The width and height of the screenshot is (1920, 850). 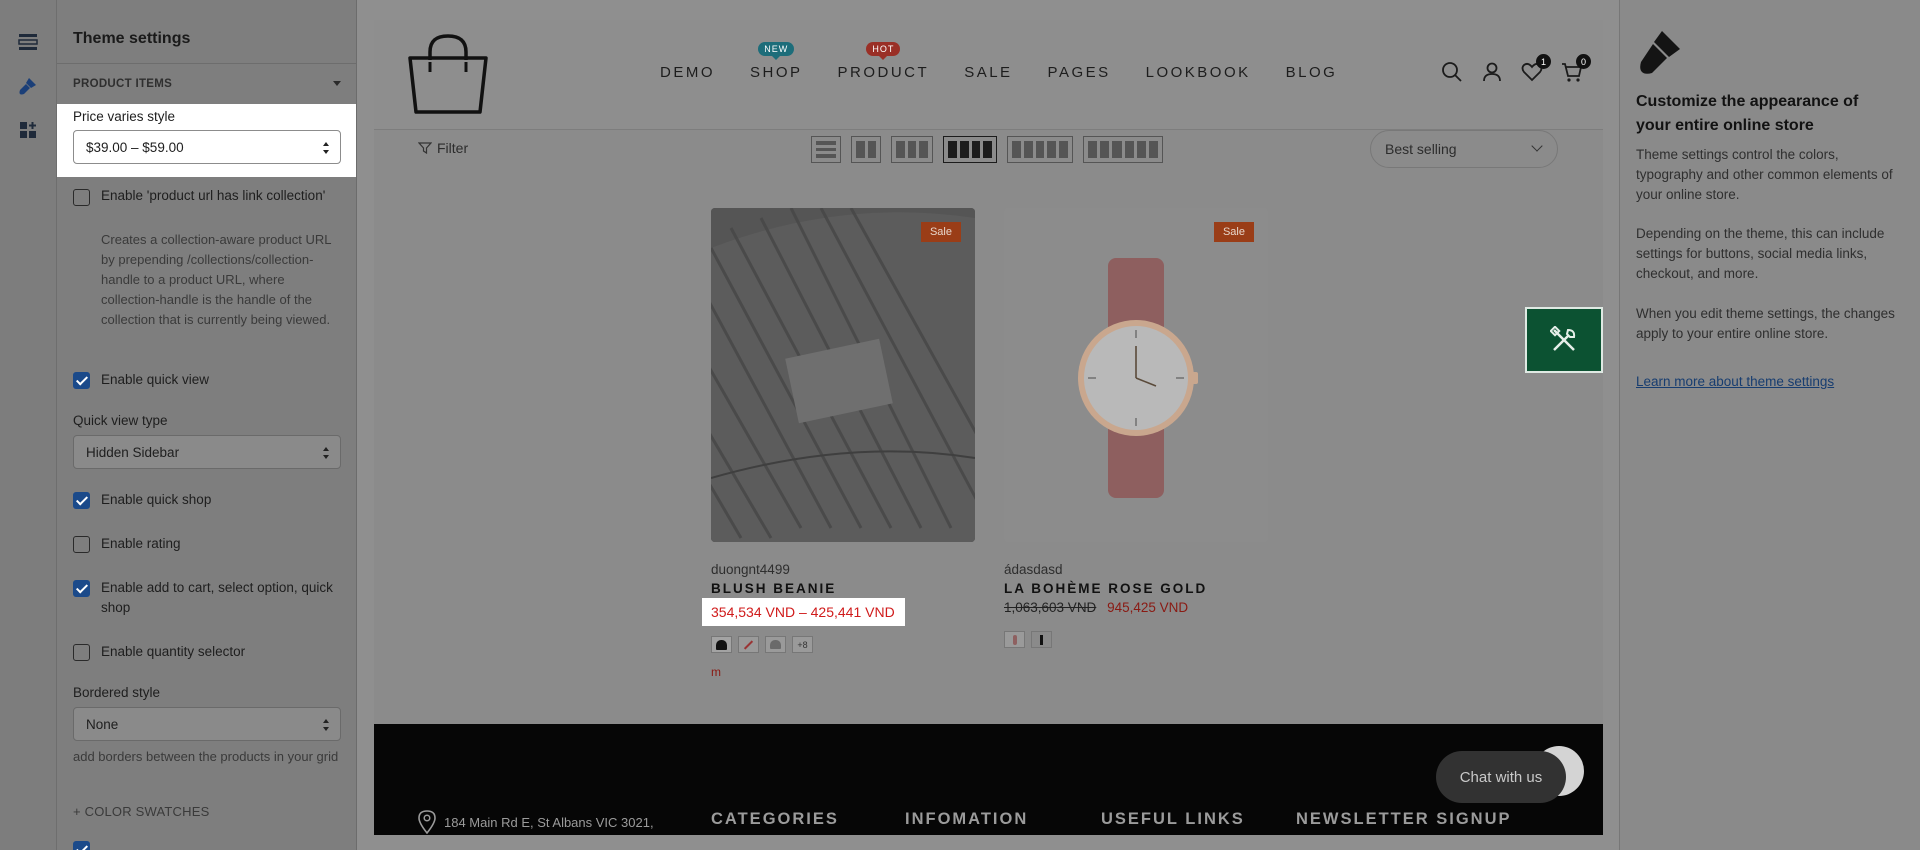 I want to click on grid-3-icon, so click(x=912, y=149).